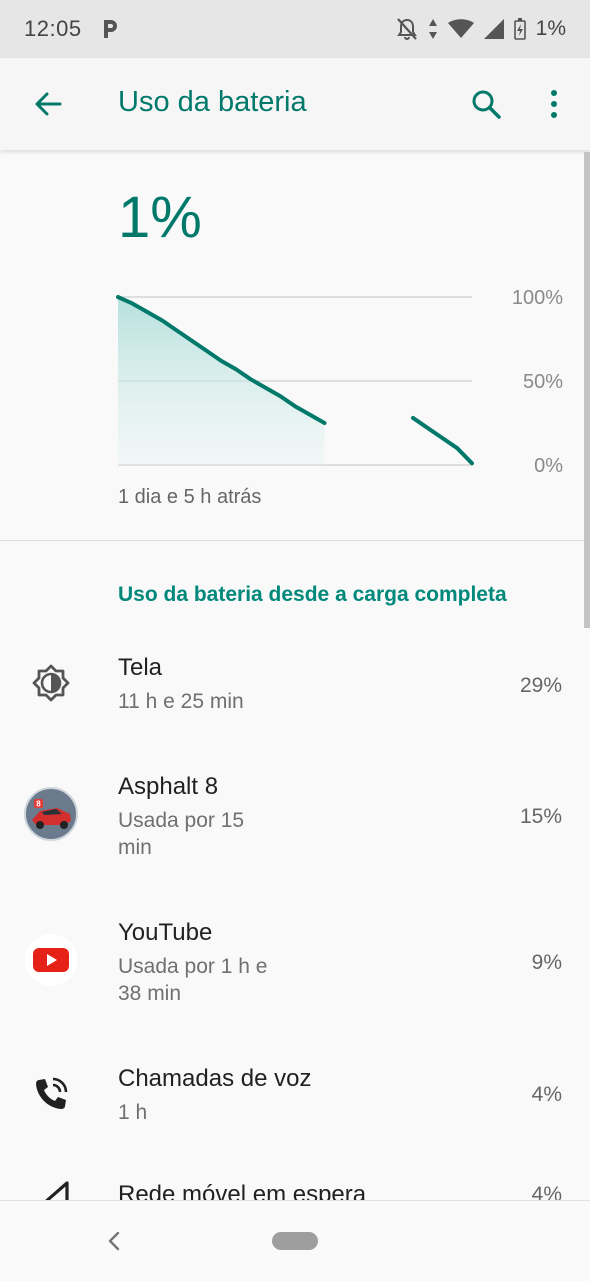 The width and height of the screenshot is (590, 1281). What do you see at coordinates (114, 1241) in the screenshot?
I see `nav-back-icon` at bounding box center [114, 1241].